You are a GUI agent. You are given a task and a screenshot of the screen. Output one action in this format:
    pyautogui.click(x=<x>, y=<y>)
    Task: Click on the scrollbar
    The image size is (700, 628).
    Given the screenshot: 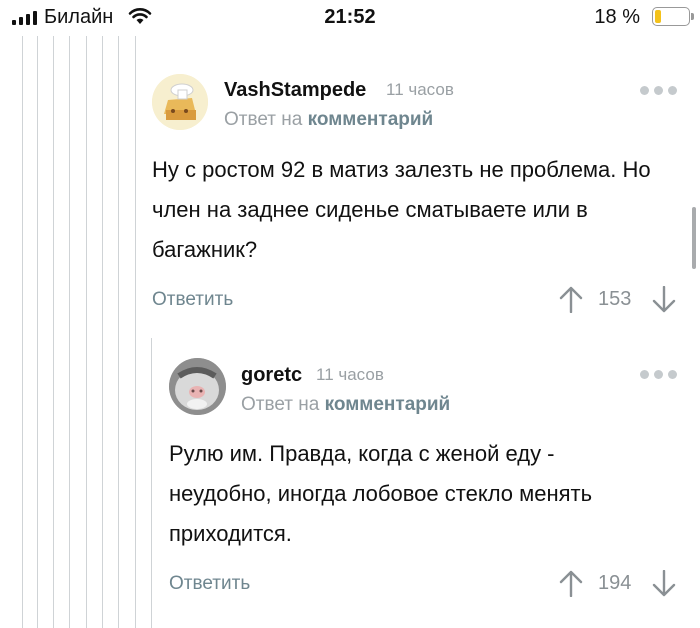 What is the action you would take?
    pyautogui.click(x=694, y=238)
    